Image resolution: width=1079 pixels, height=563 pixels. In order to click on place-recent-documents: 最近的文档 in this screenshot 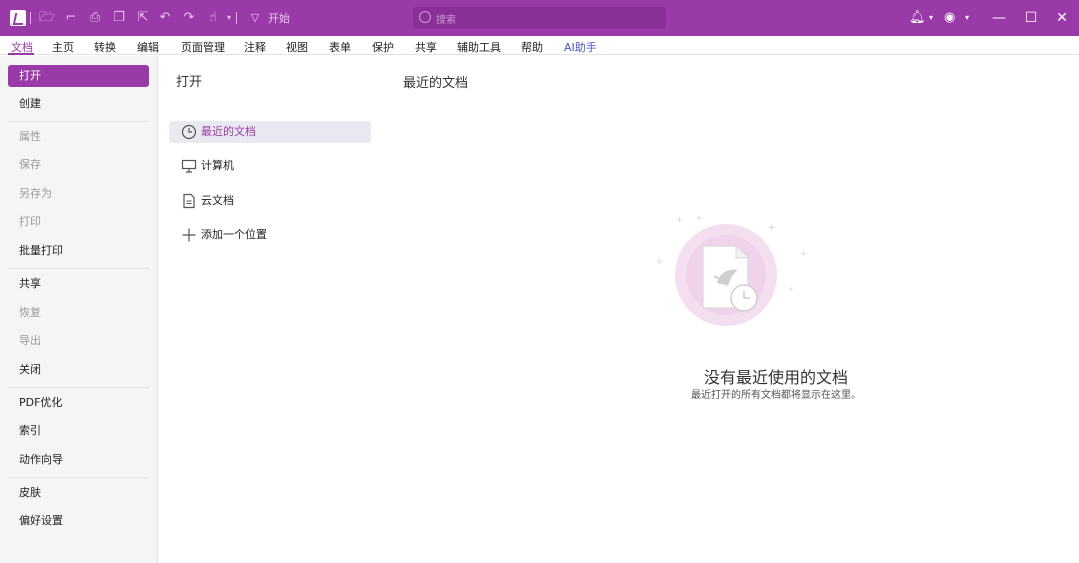, I will do `click(270, 132)`.